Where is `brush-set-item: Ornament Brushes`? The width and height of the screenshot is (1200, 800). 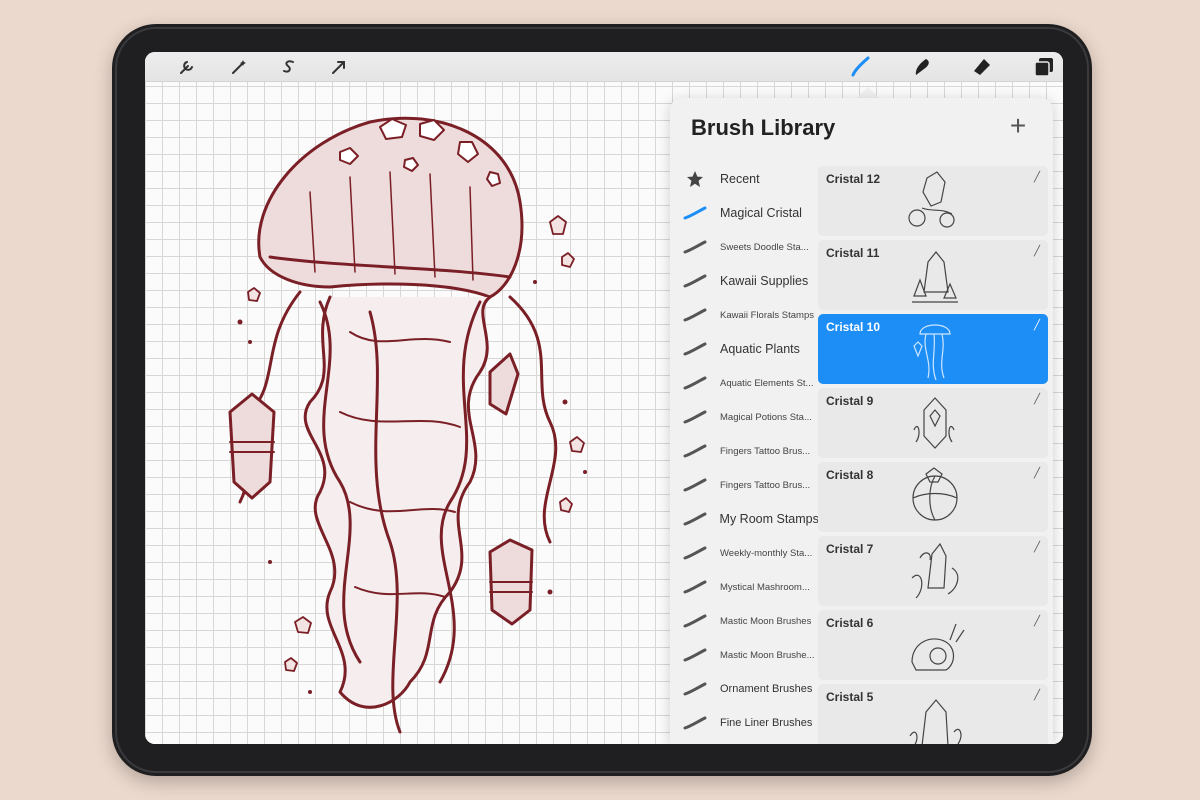 brush-set-item: Ornament Brushes is located at coordinates (744, 689).